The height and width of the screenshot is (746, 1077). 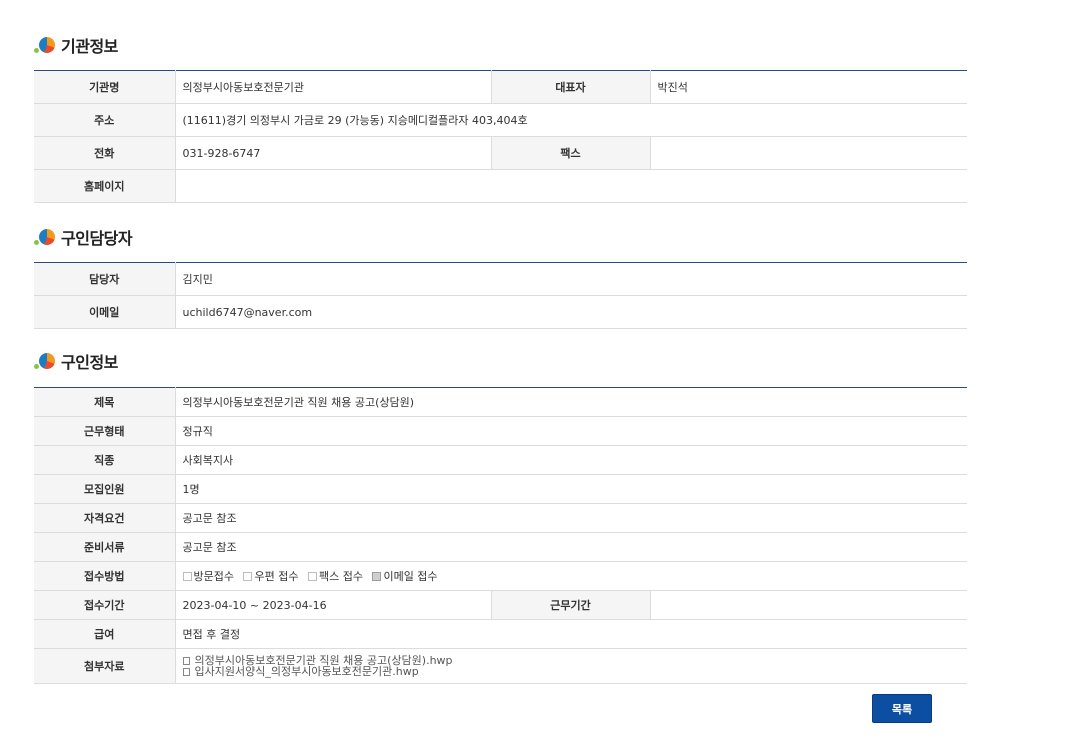 I want to click on table-row: 홈페이지, so click(x=500, y=186).